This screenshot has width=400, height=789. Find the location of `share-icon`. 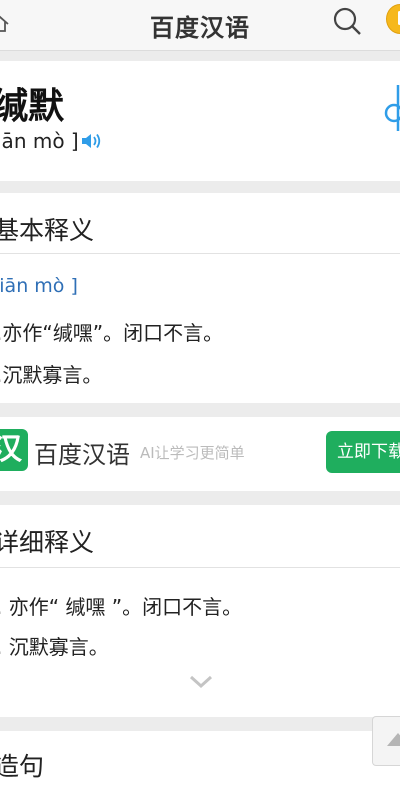

share-icon is located at coordinates (392, 108).